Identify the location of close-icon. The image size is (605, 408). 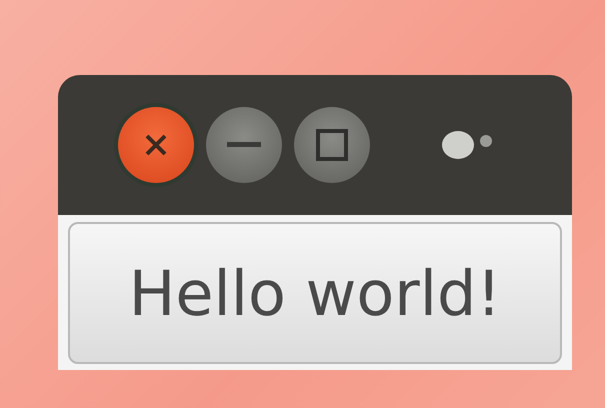
(156, 145).